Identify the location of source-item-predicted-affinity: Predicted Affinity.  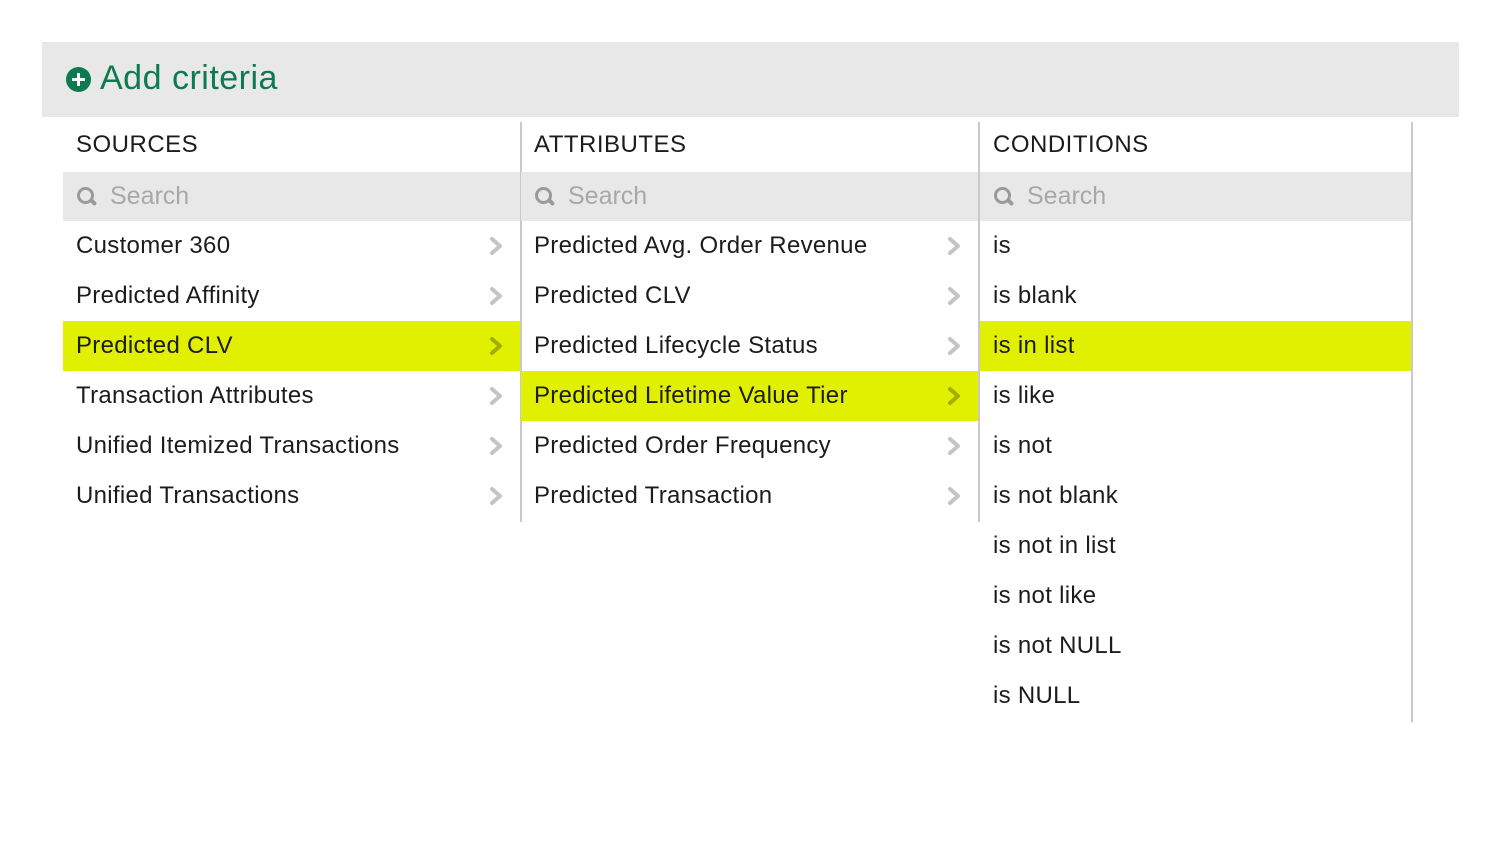
(291, 296).